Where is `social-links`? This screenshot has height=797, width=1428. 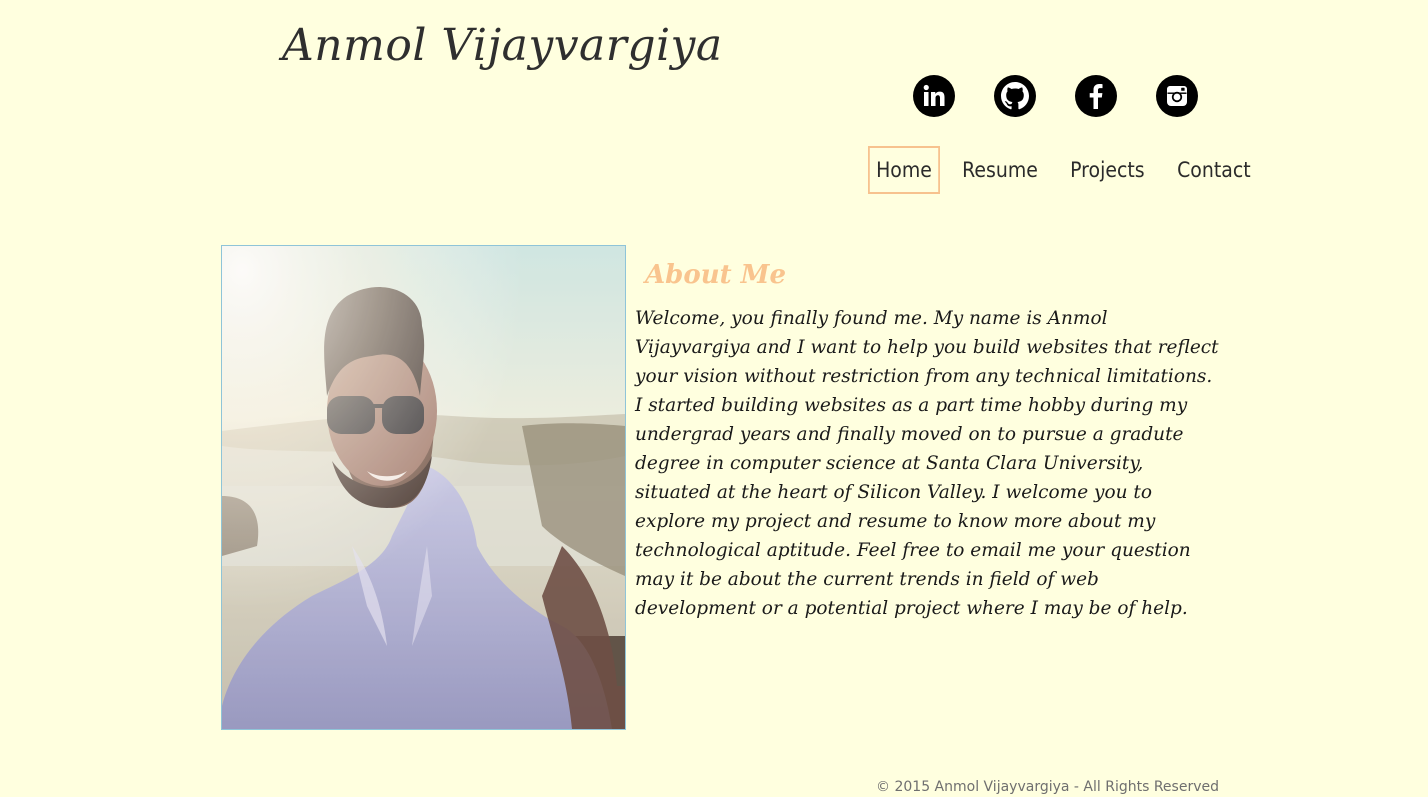 social-links is located at coordinates (1055, 96).